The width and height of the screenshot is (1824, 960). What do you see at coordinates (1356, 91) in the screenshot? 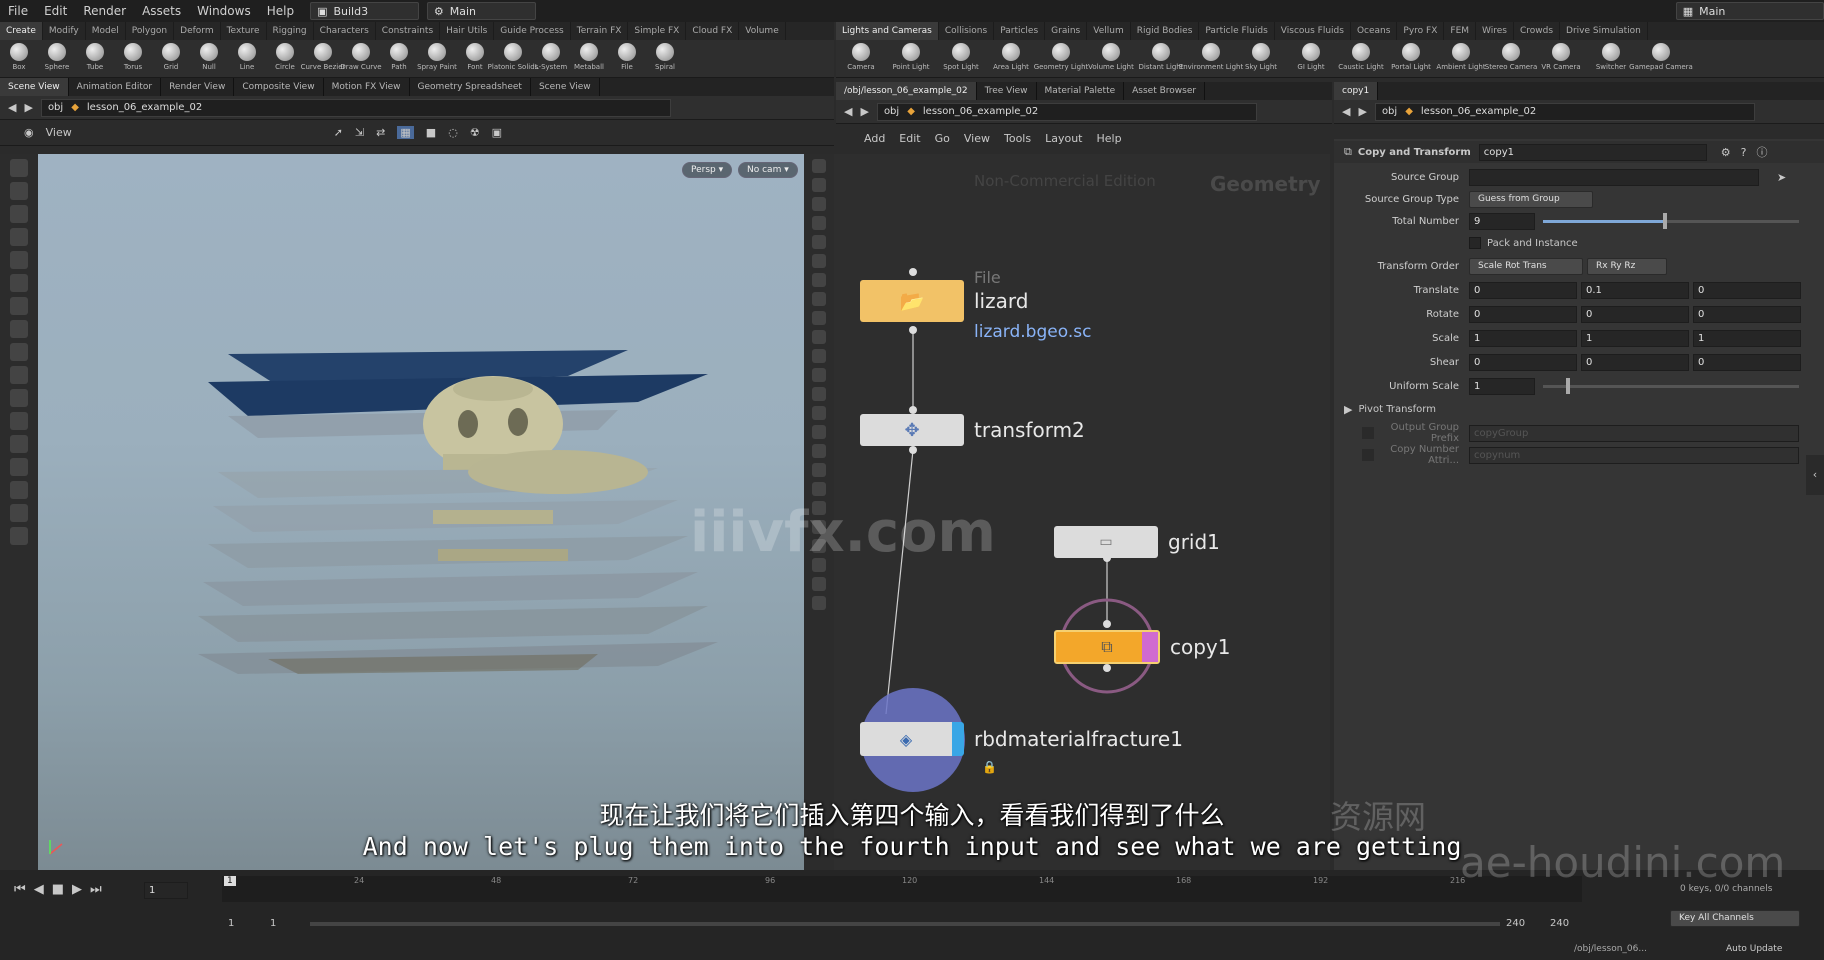
I see `tab-copy1: copy1` at bounding box center [1356, 91].